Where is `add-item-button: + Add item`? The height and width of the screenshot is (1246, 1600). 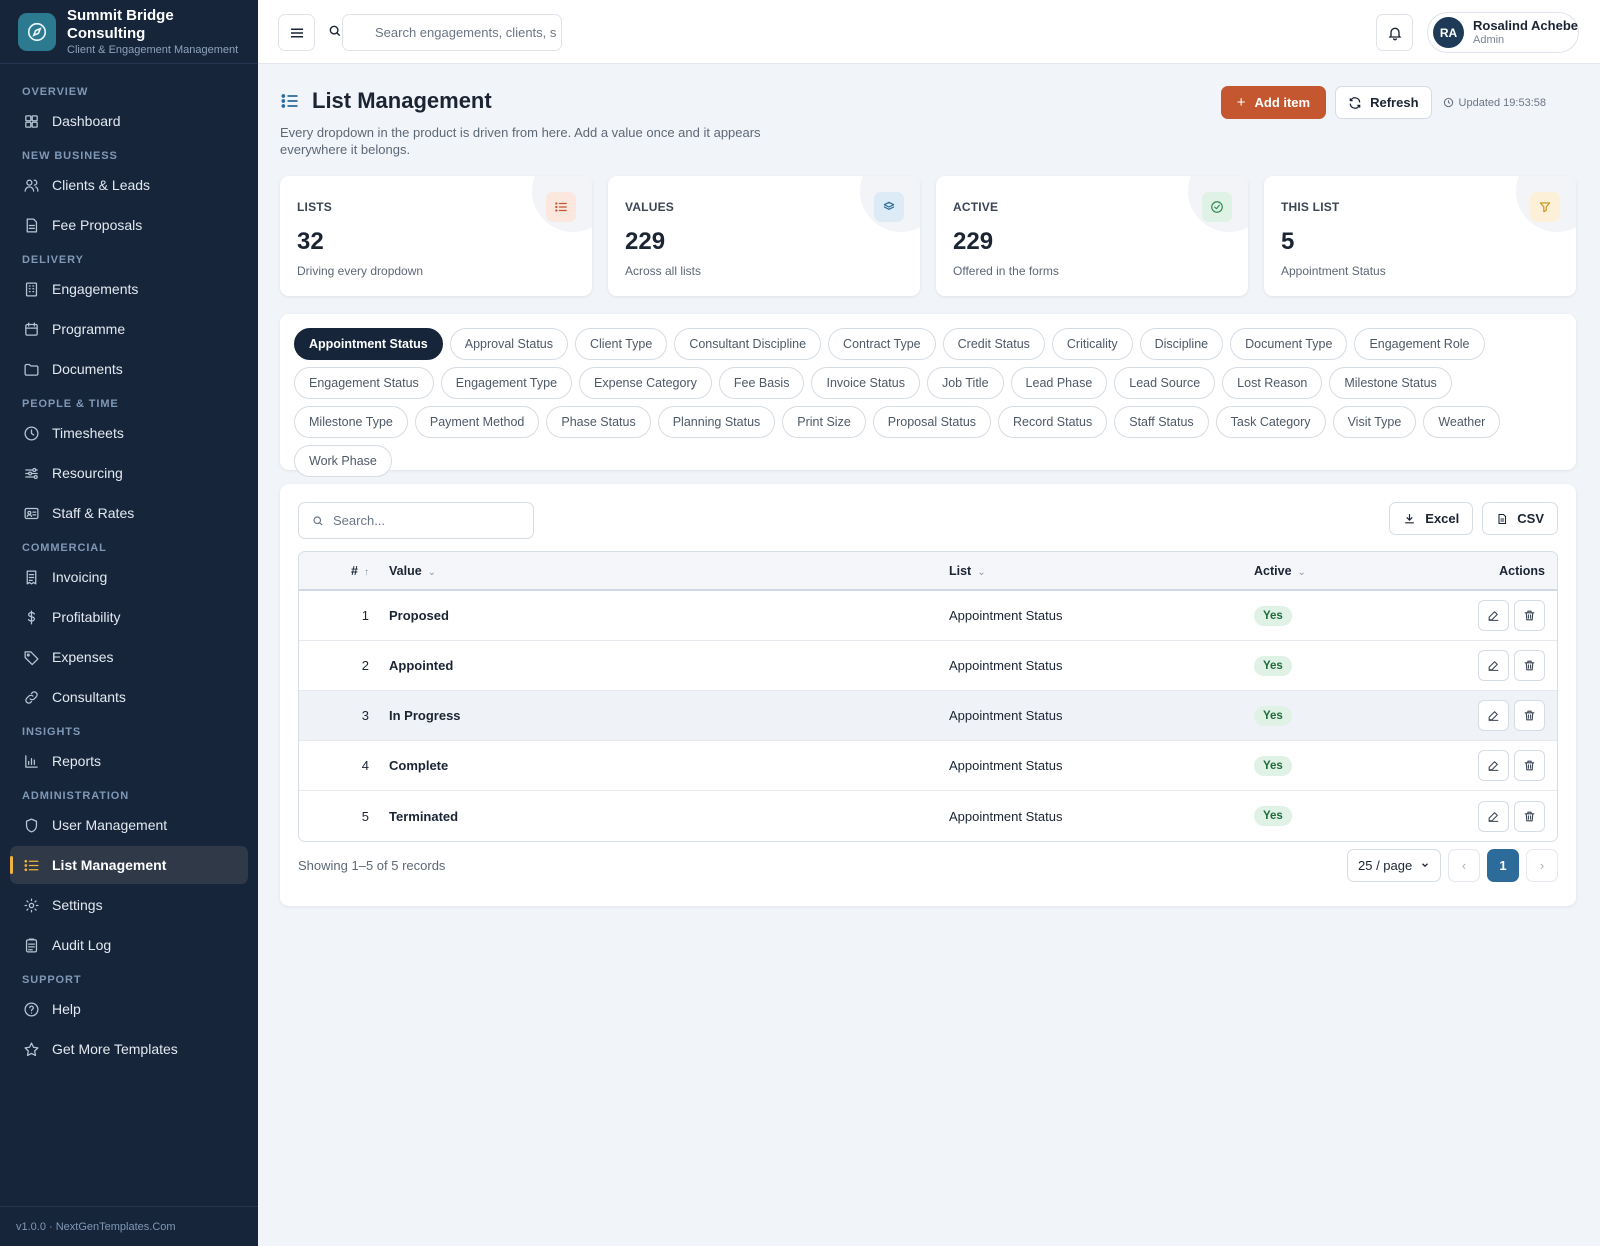
add-item-button: + Add item is located at coordinates (1273, 102).